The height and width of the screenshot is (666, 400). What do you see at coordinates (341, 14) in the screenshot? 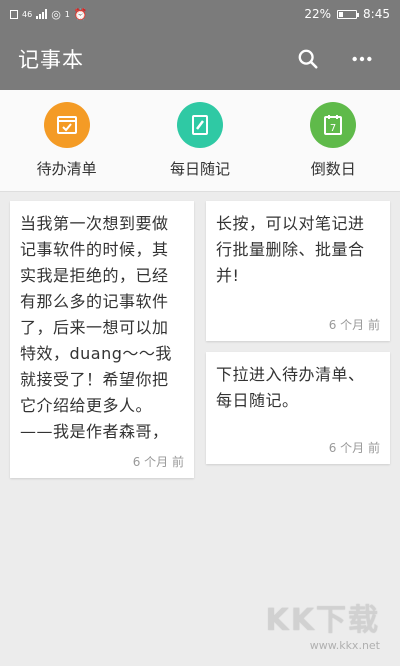
I see `battery-fill` at bounding box center [341, 14].